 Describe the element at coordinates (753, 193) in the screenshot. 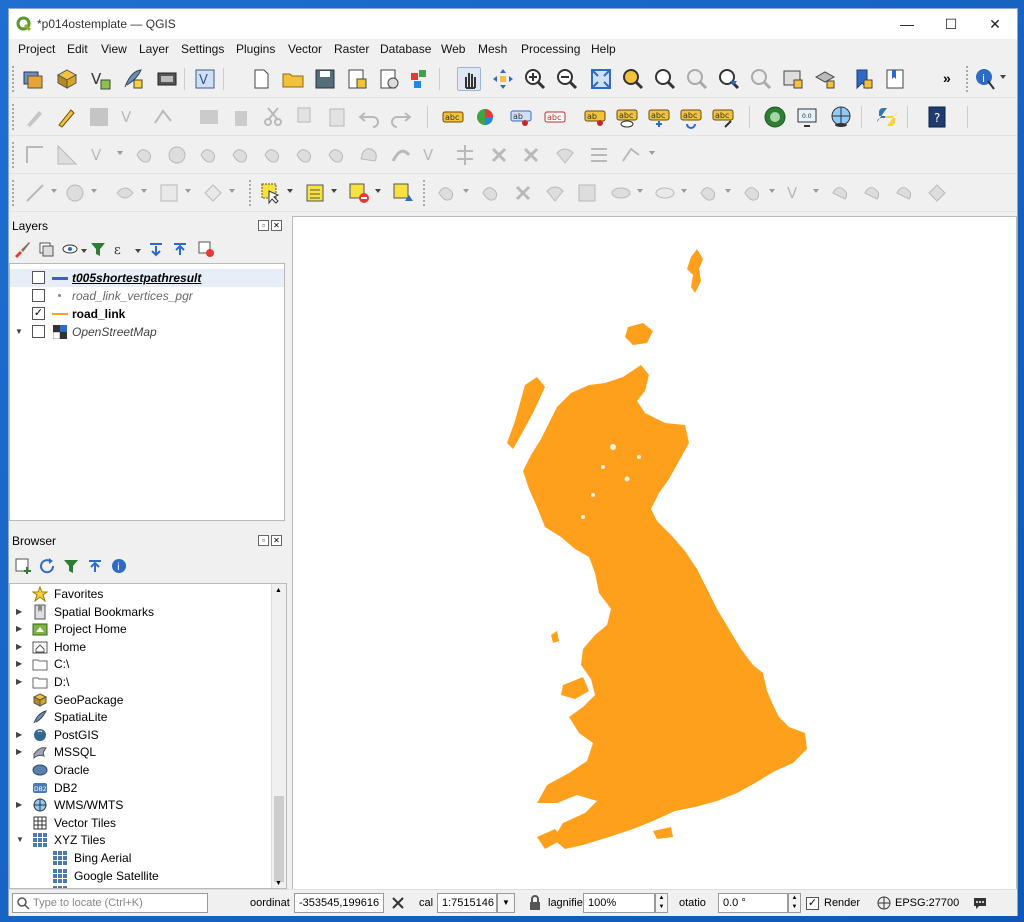

I see `plugin-tool-9-button` at that location.